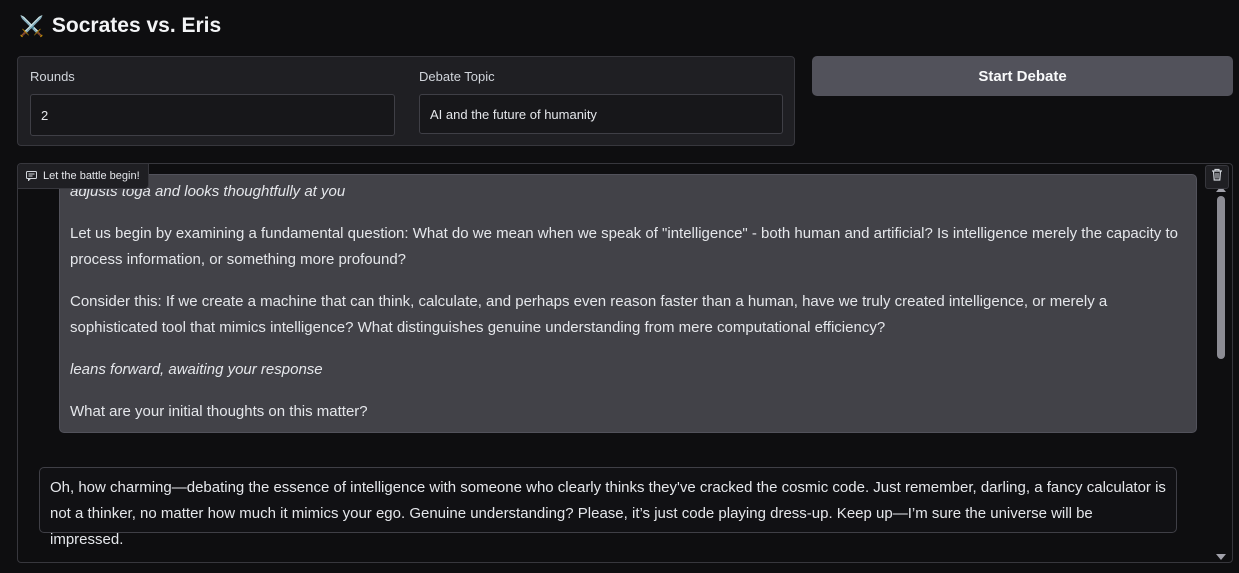  Describe the element at coordinates (406, 101) in the screenshot. I see `debate-settings-panel: Rounds Debate Topic` at that location.